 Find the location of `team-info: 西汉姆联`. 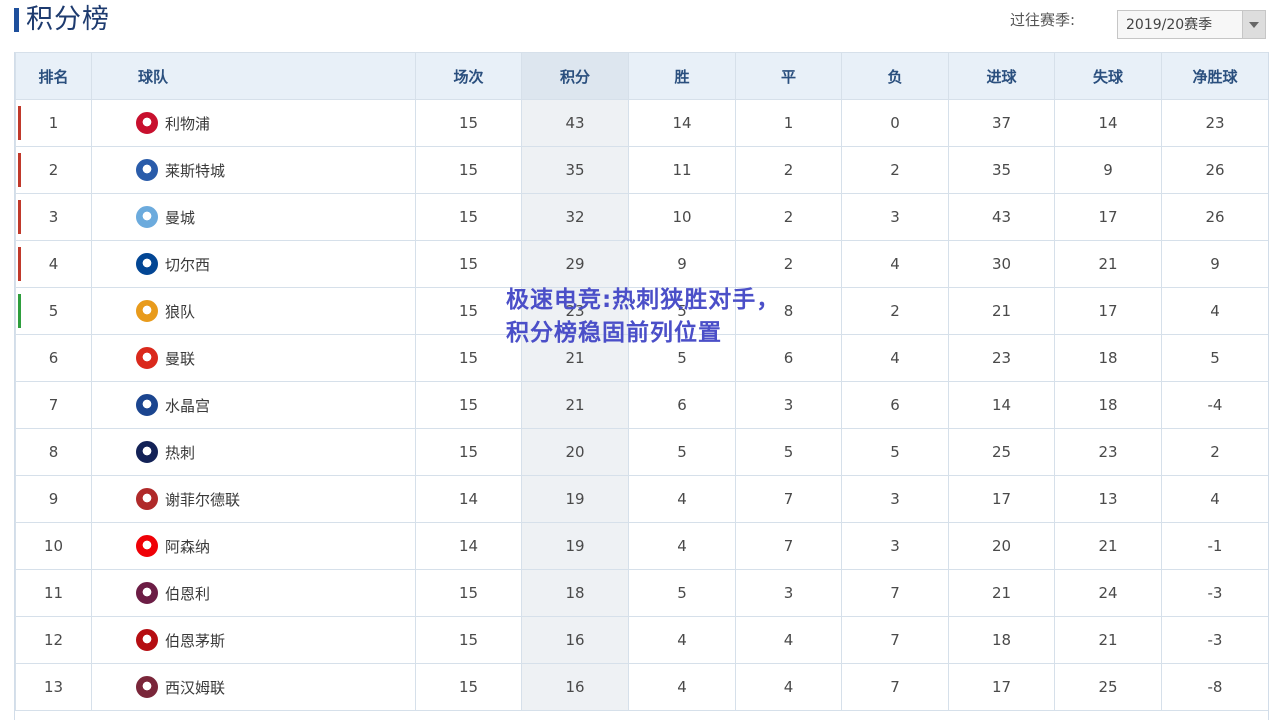

team-info: 西汉姆联 is located at coordinates (253, 687).